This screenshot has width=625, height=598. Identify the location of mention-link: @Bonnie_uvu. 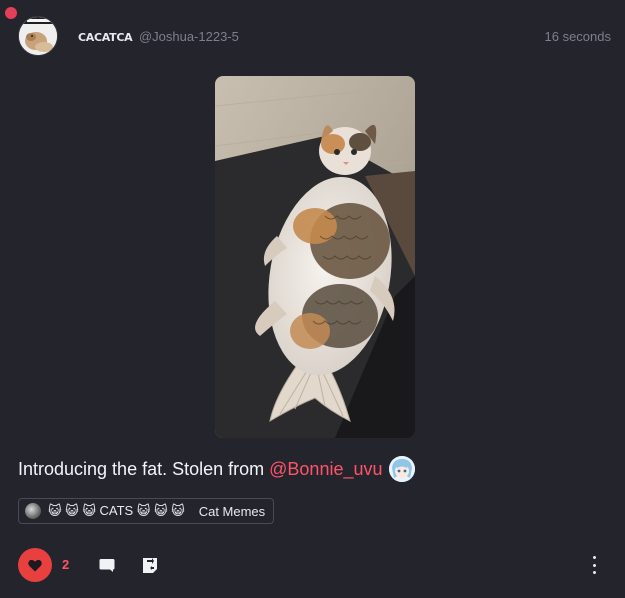
(325, 469).